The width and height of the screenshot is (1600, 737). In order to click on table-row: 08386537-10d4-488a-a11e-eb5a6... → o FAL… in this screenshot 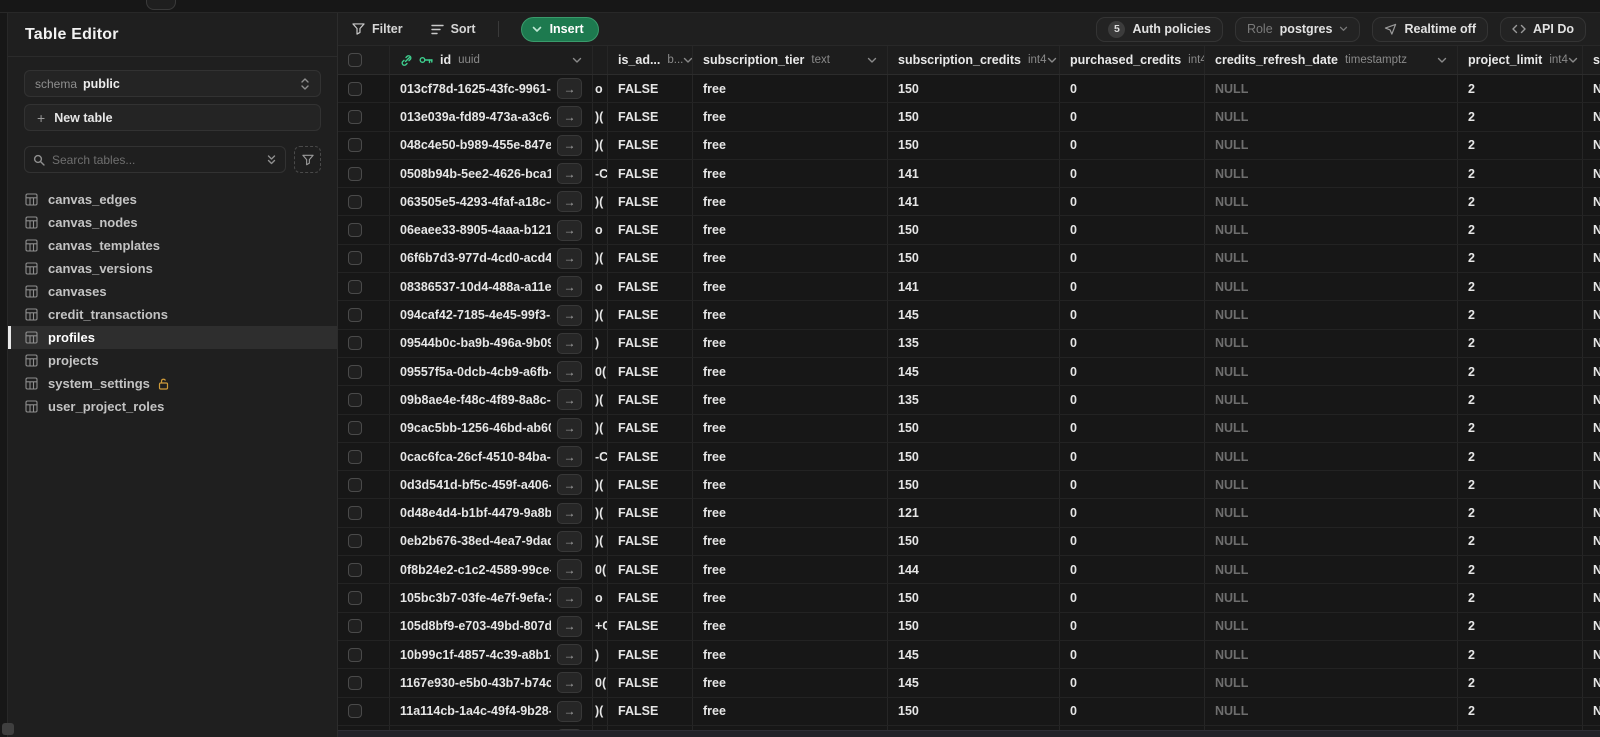, I will do `click(969, 287)`.